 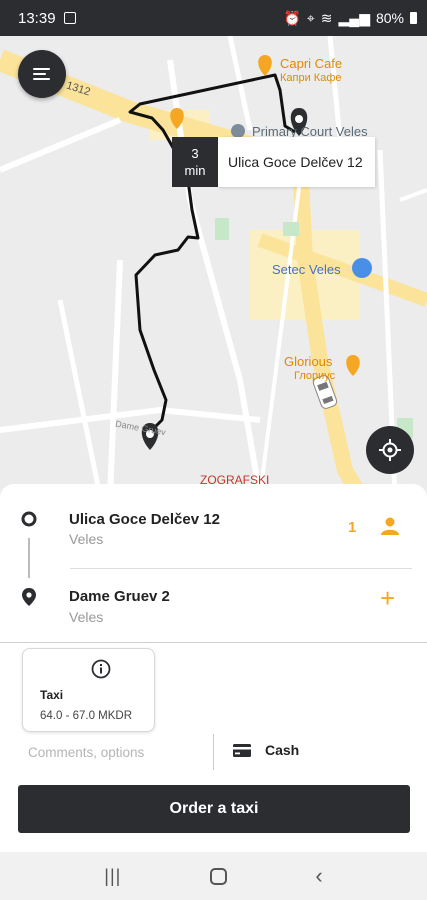 I want to click on map-label-capri-cafe: Capri Cafe, so click(x=311, y=63).